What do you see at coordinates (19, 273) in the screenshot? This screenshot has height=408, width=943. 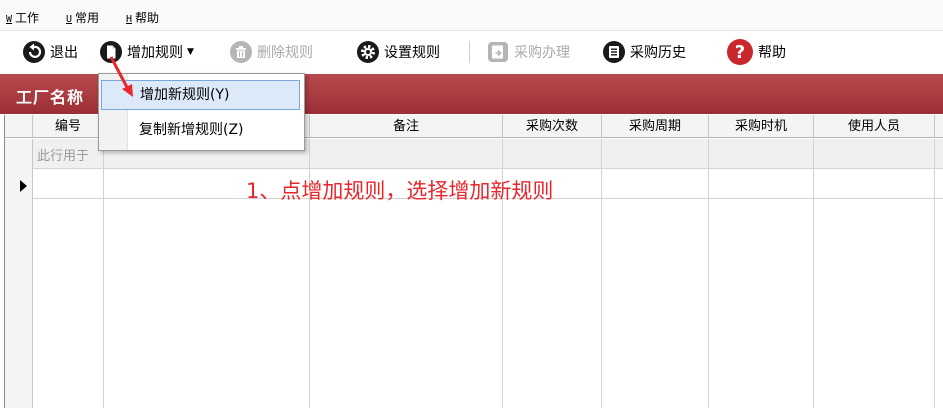 I see `row-indicator-column` at bounding box center [19, 273].